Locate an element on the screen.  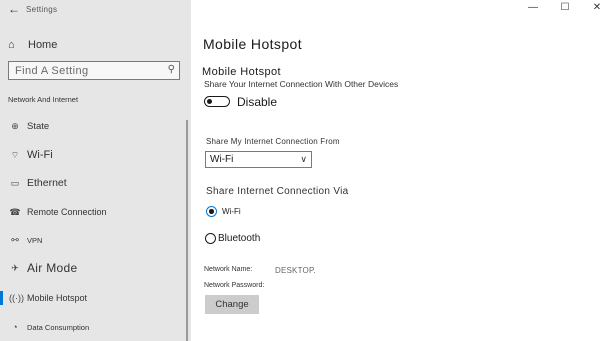
network-name-label: Network Name: is located at coordinates (228, 269).